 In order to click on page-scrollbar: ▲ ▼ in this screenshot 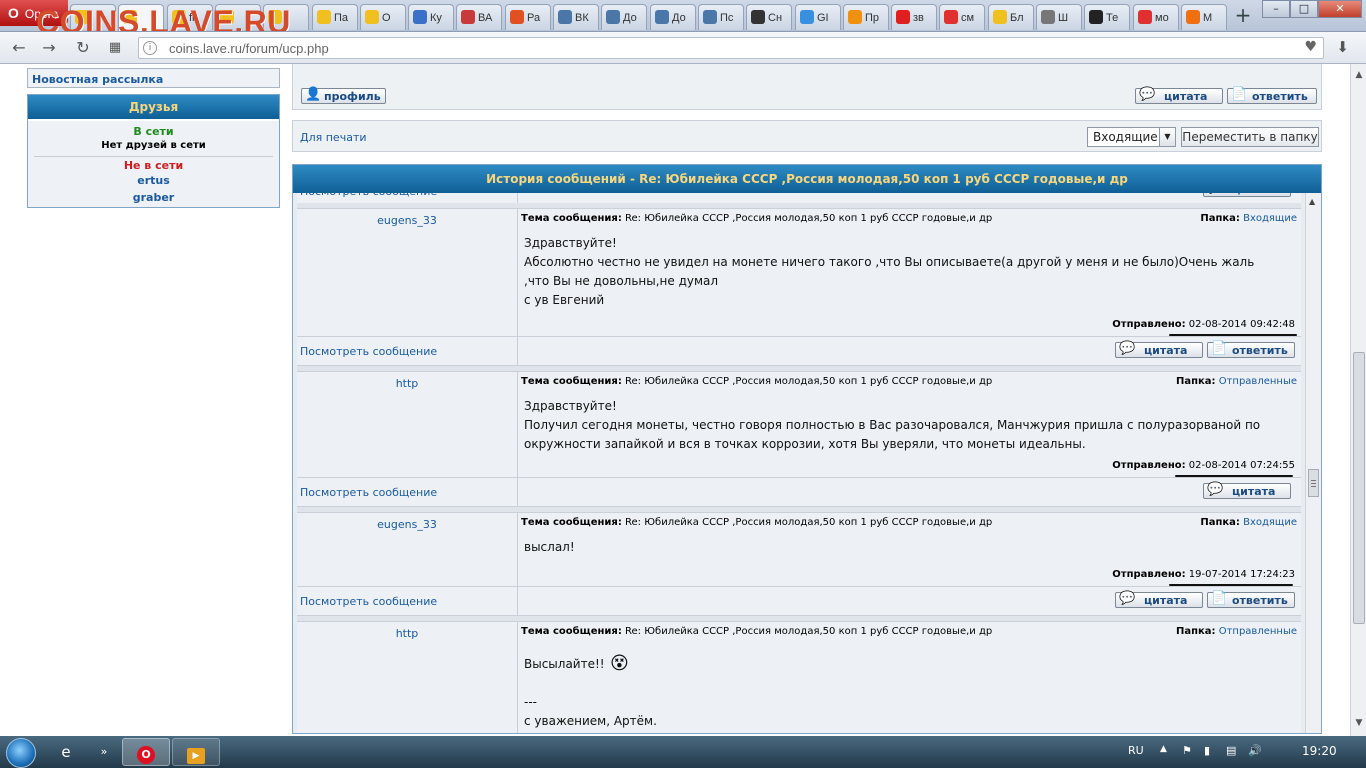, I will do `click(1358, 400)`.